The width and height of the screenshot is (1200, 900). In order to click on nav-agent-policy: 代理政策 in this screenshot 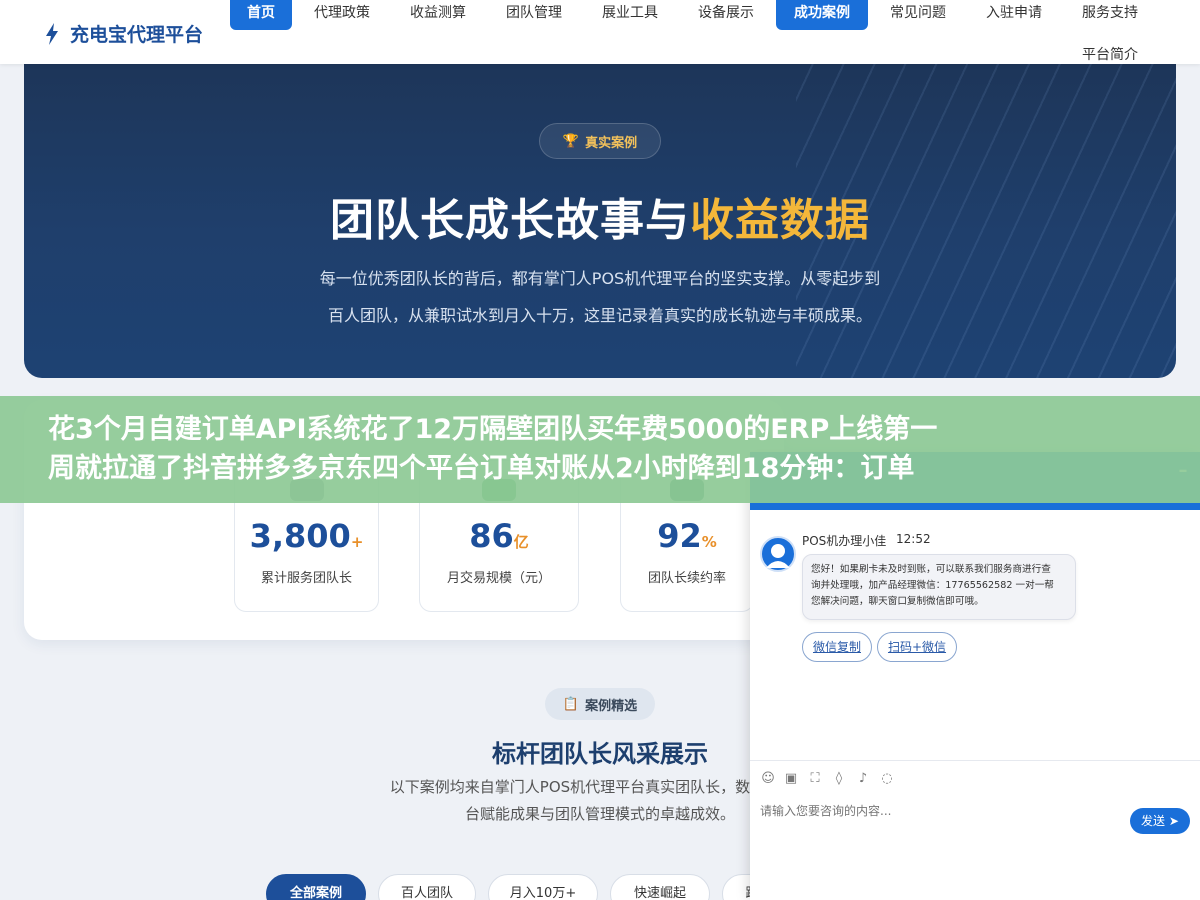, I will do `click(342, 15)`.